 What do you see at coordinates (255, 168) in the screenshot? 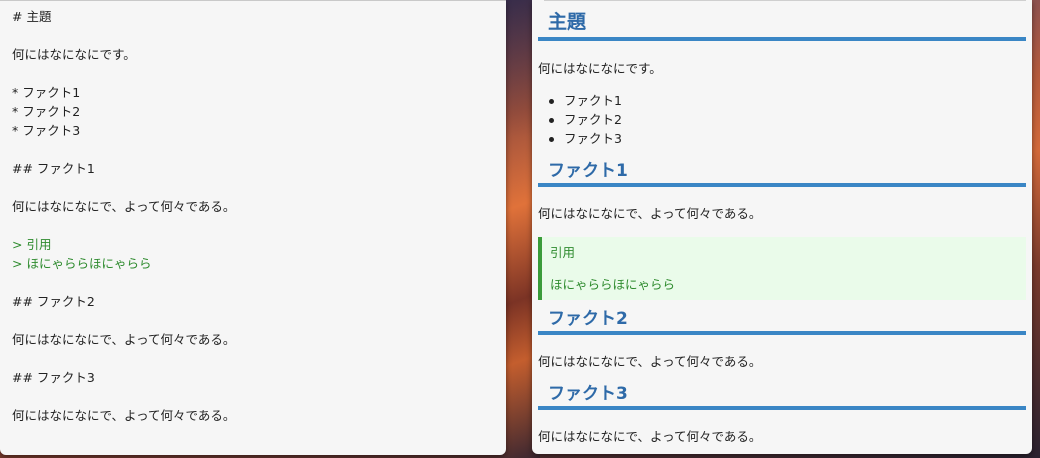
I see `editor-line: ## ファクト1` at bounding box center [255, 168].